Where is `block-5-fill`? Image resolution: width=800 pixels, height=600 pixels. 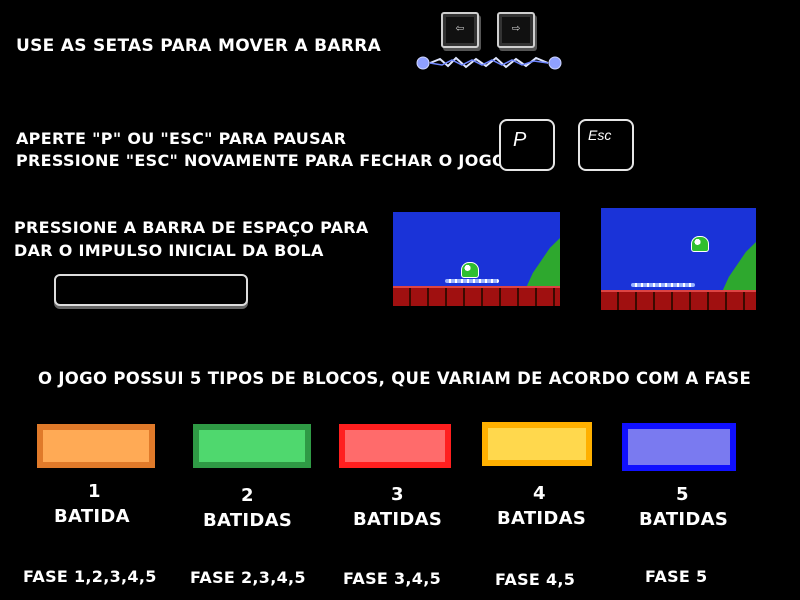 block-5-fill is located at coordinates (679, 447).